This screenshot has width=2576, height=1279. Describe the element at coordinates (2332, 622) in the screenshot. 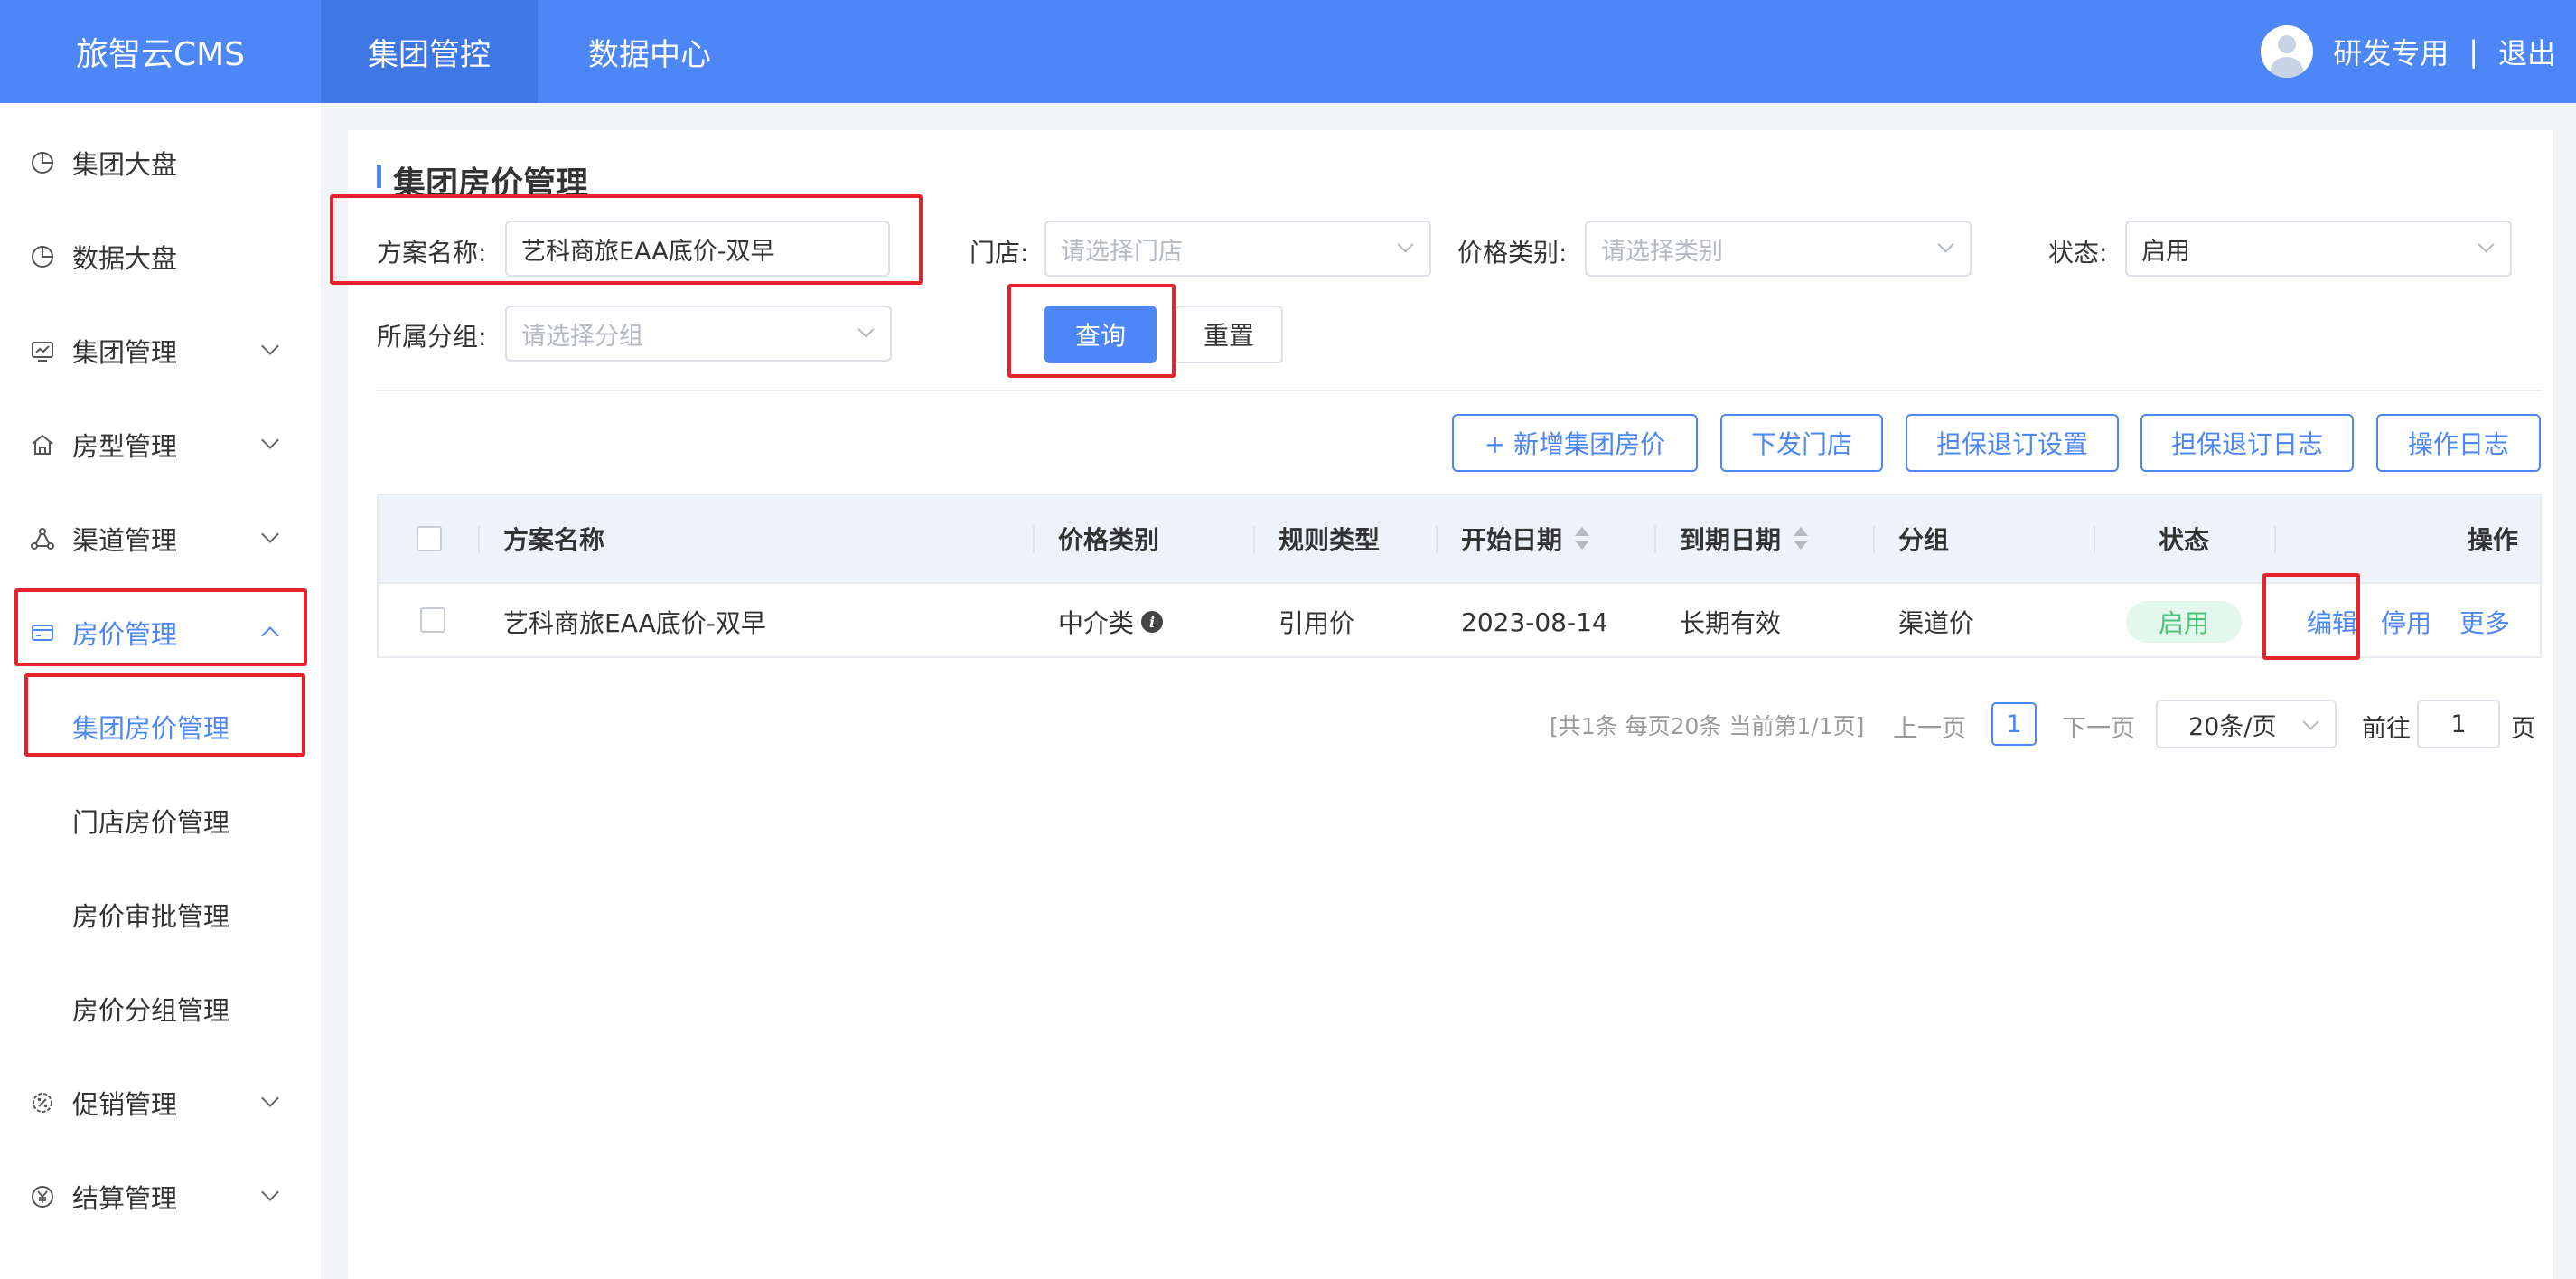

I see `edit-link: 编辑` at that location.